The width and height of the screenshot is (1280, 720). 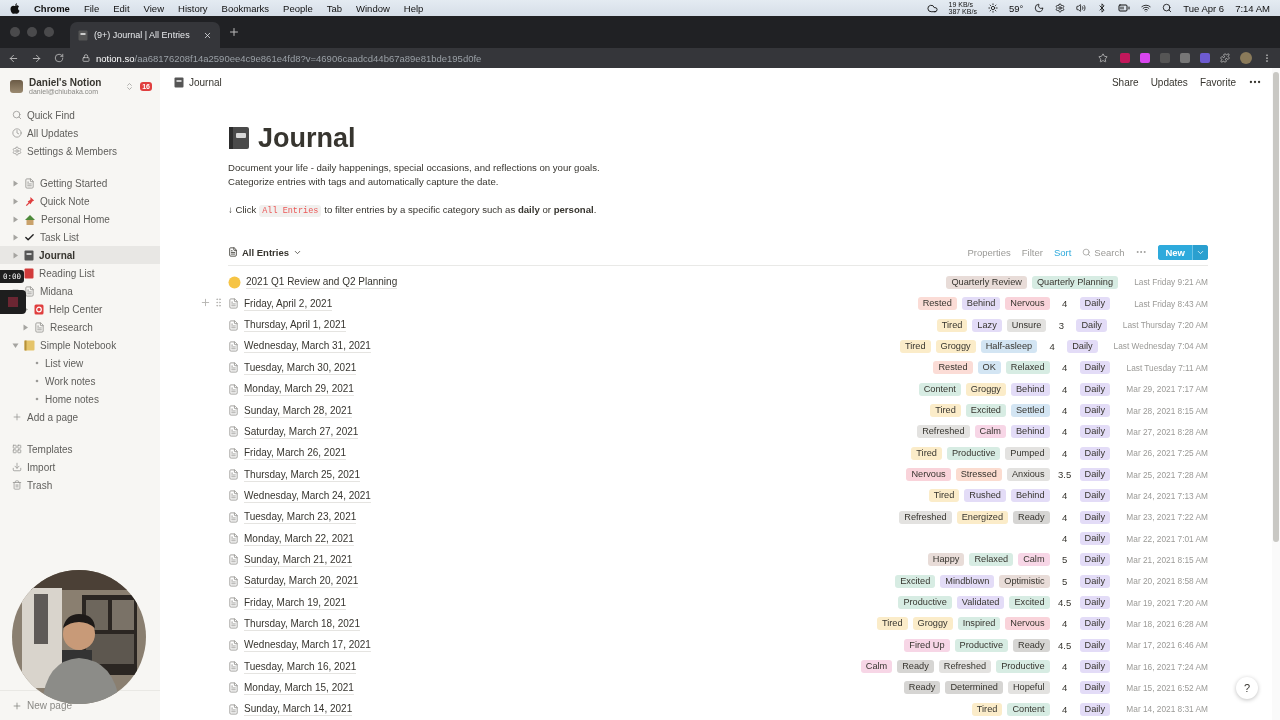 What do you see at coordinates (1167, 559) in the screenshot?
I see `date-cell: Mar 21, 2021 8:15 AM` at bounding box center [1167, 559].